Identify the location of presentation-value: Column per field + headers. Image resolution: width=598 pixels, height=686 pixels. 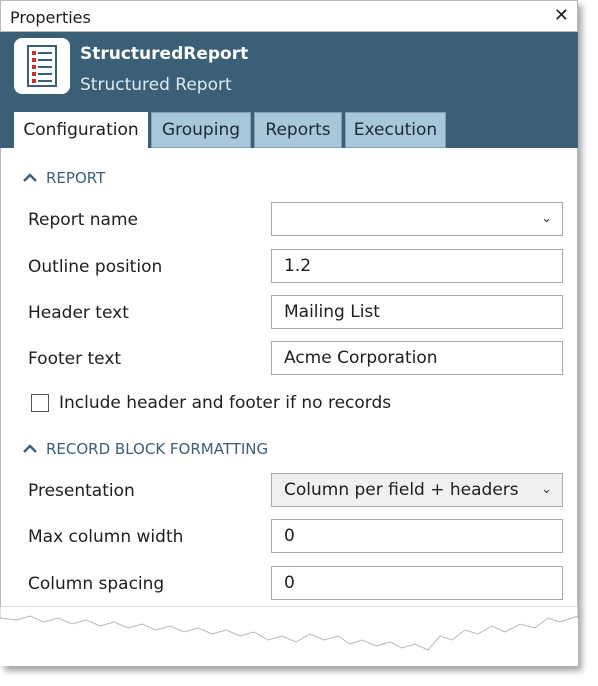
(401, 490).